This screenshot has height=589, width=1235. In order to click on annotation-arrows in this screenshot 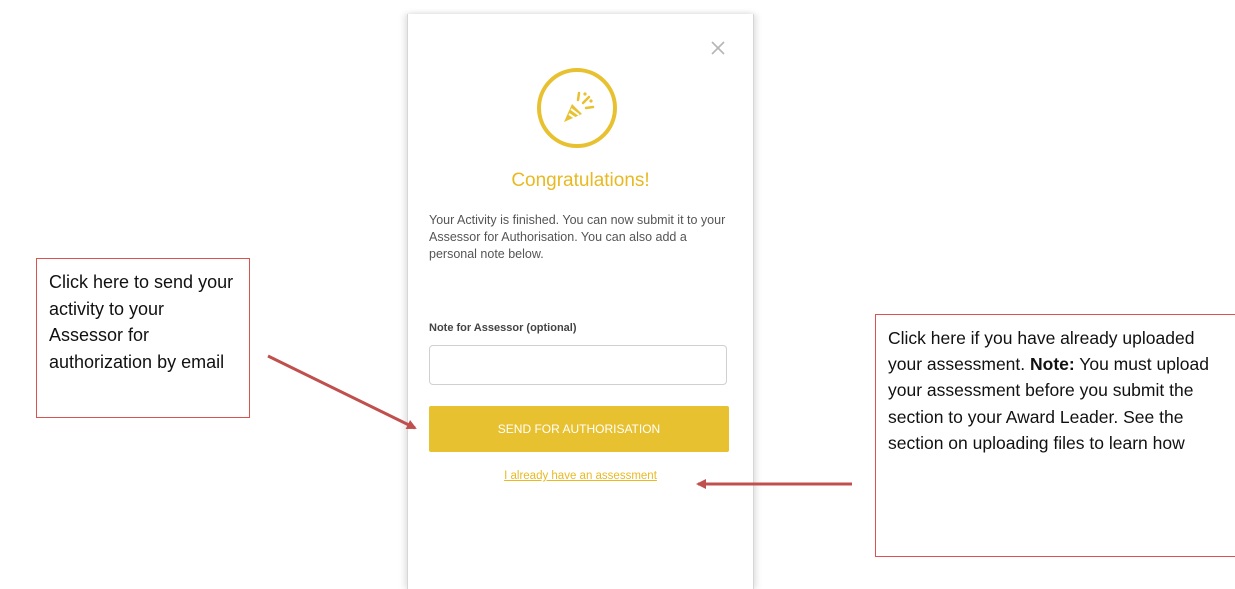, I will do `click(559, 421)`.